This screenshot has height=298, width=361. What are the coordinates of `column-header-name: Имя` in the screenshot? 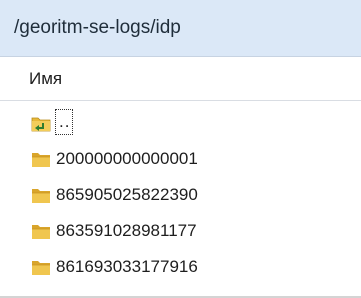 It's located at (45, 79).